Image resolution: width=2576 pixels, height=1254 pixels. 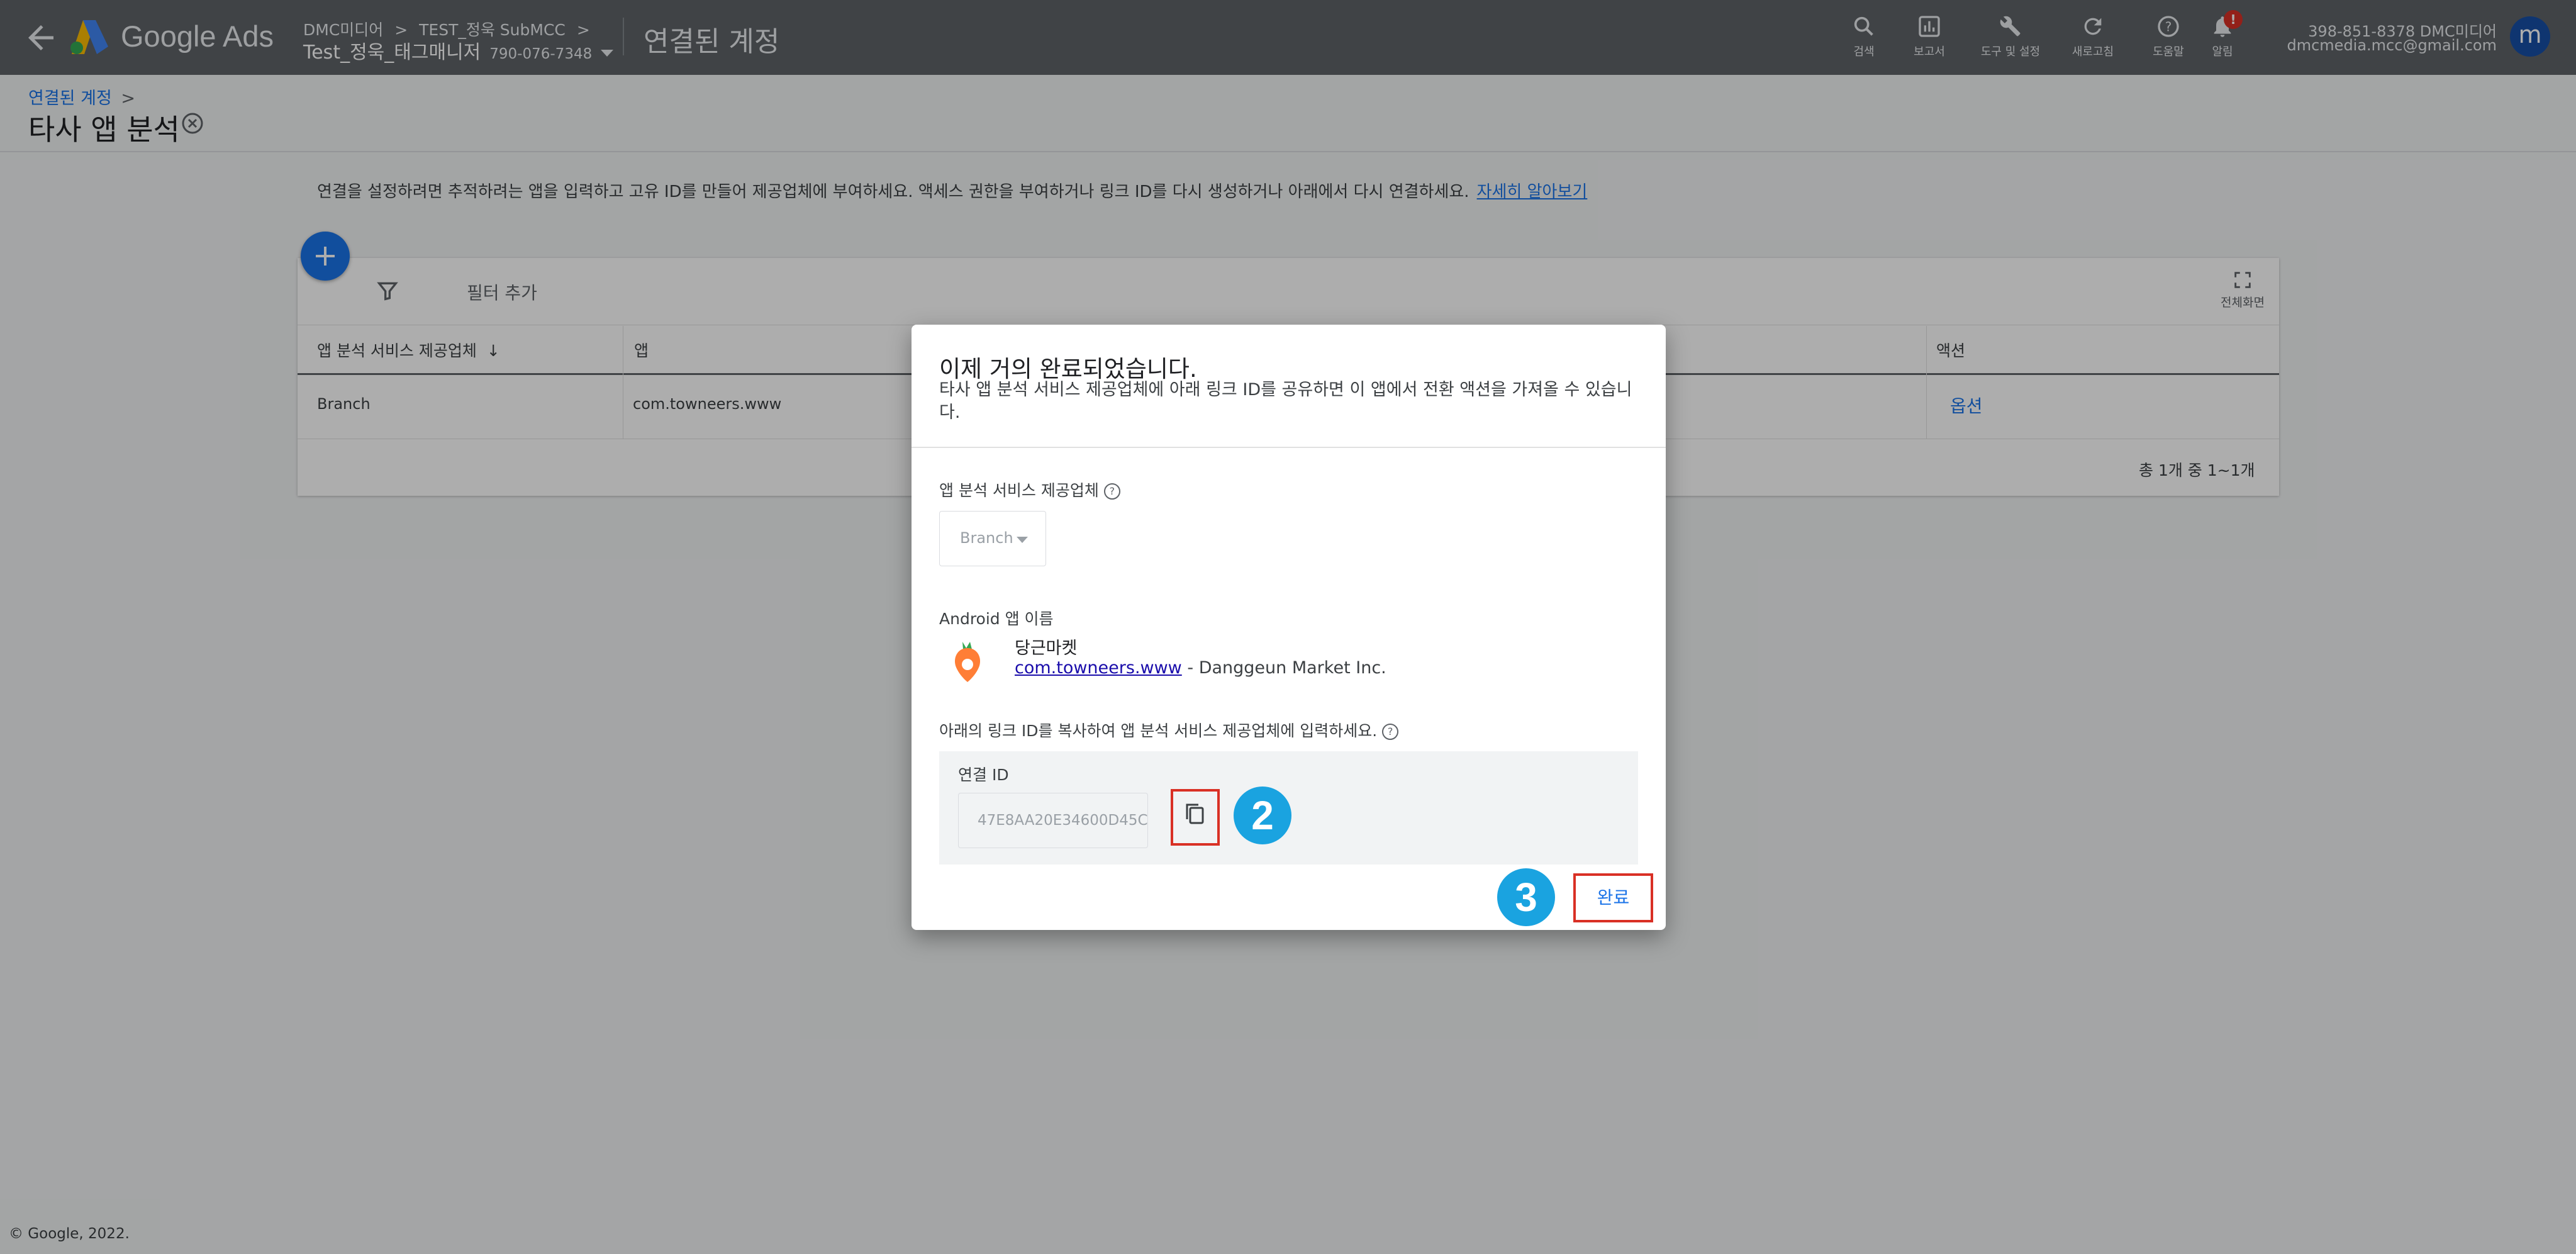 I want to click on copy-button, so click(x=1195, y=817).